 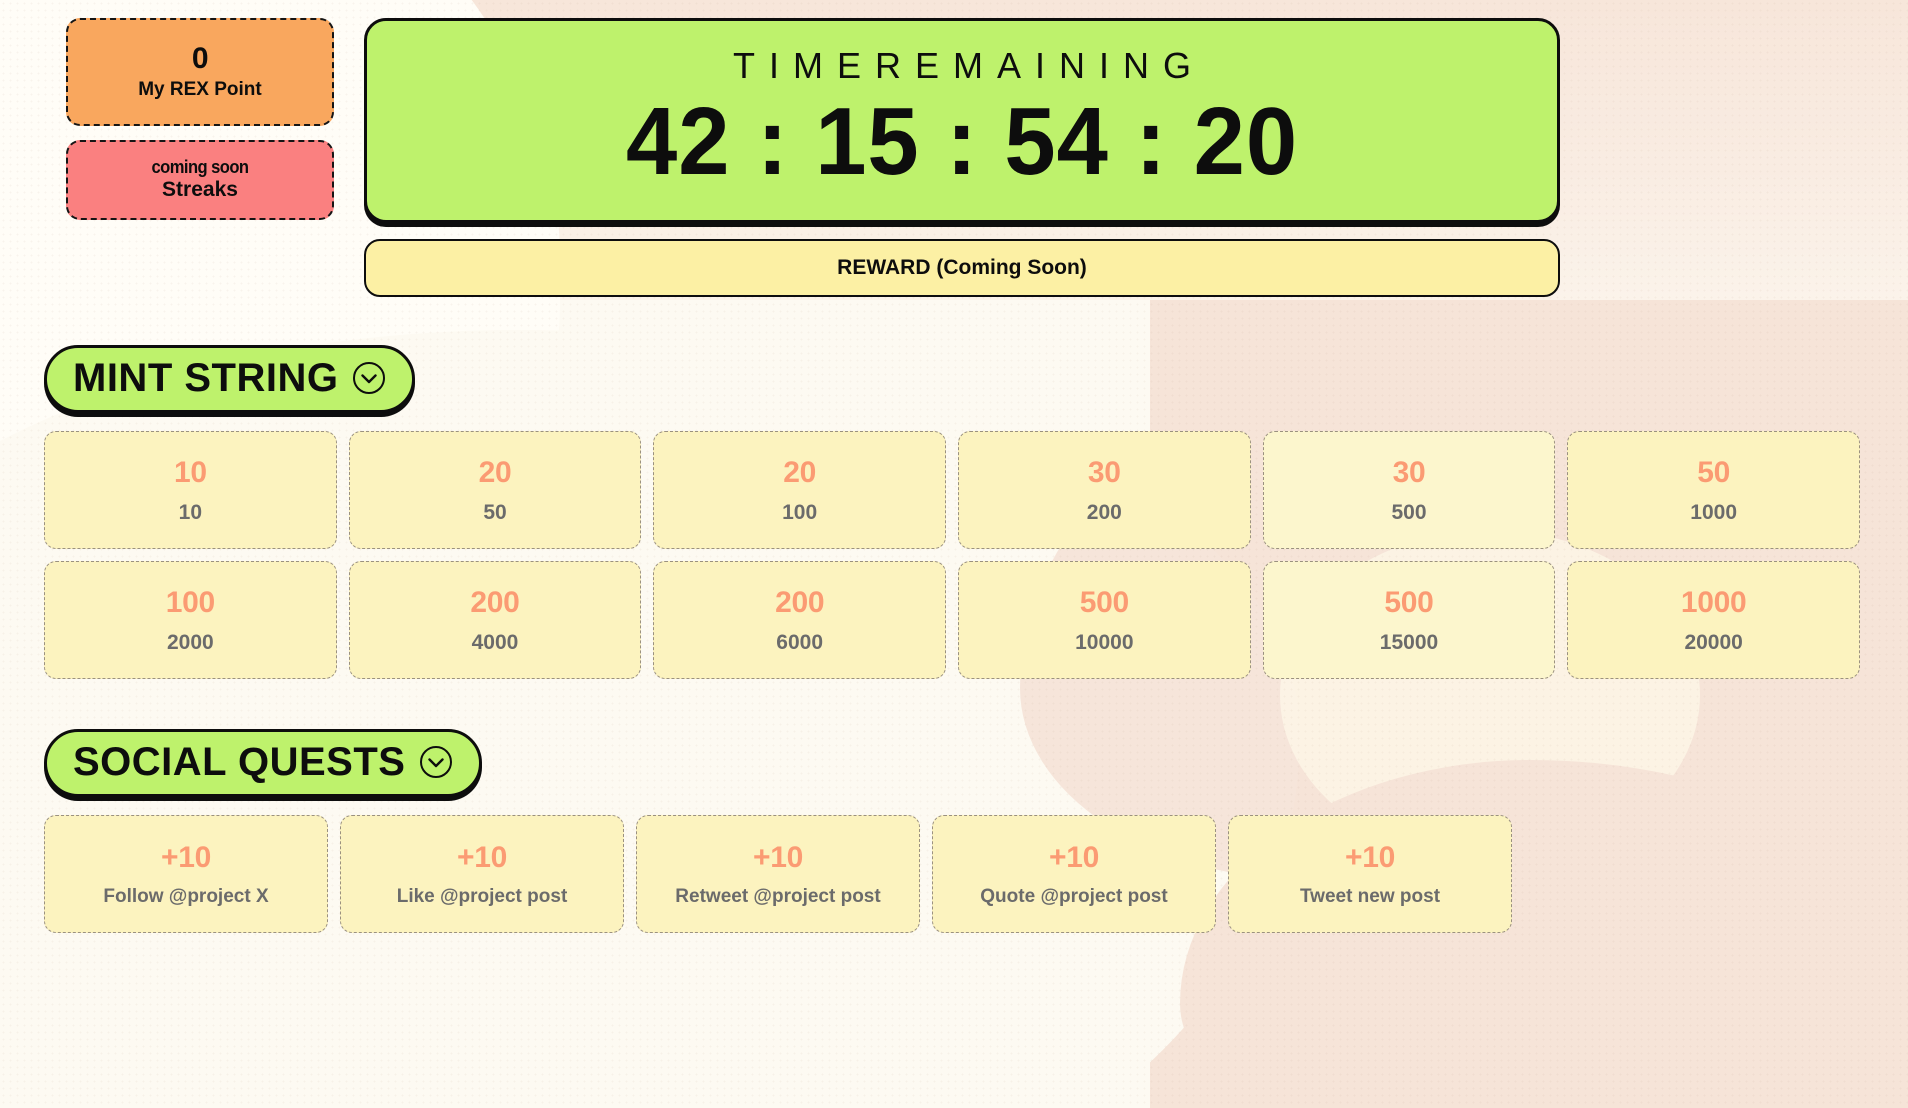 I want to click on social-quests-section-header-wrap: SOCIAL QUESTS, so click(x=954, y=763).